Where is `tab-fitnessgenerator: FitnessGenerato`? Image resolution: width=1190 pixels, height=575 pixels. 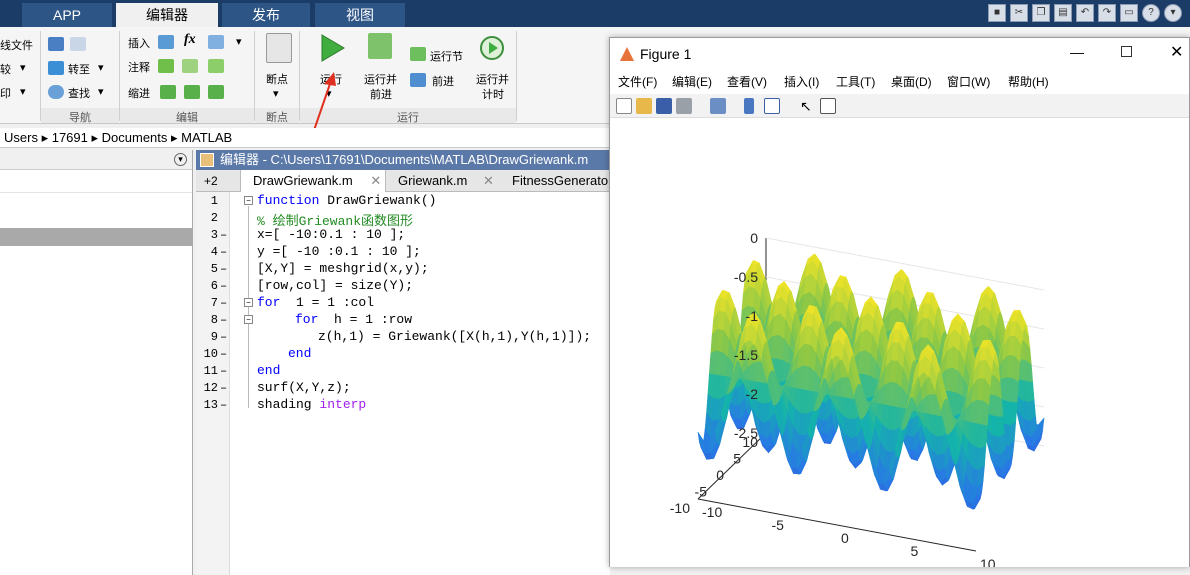
tab-fitnessgenerator: FitnessGenerato is located at coordinates (555, 181).